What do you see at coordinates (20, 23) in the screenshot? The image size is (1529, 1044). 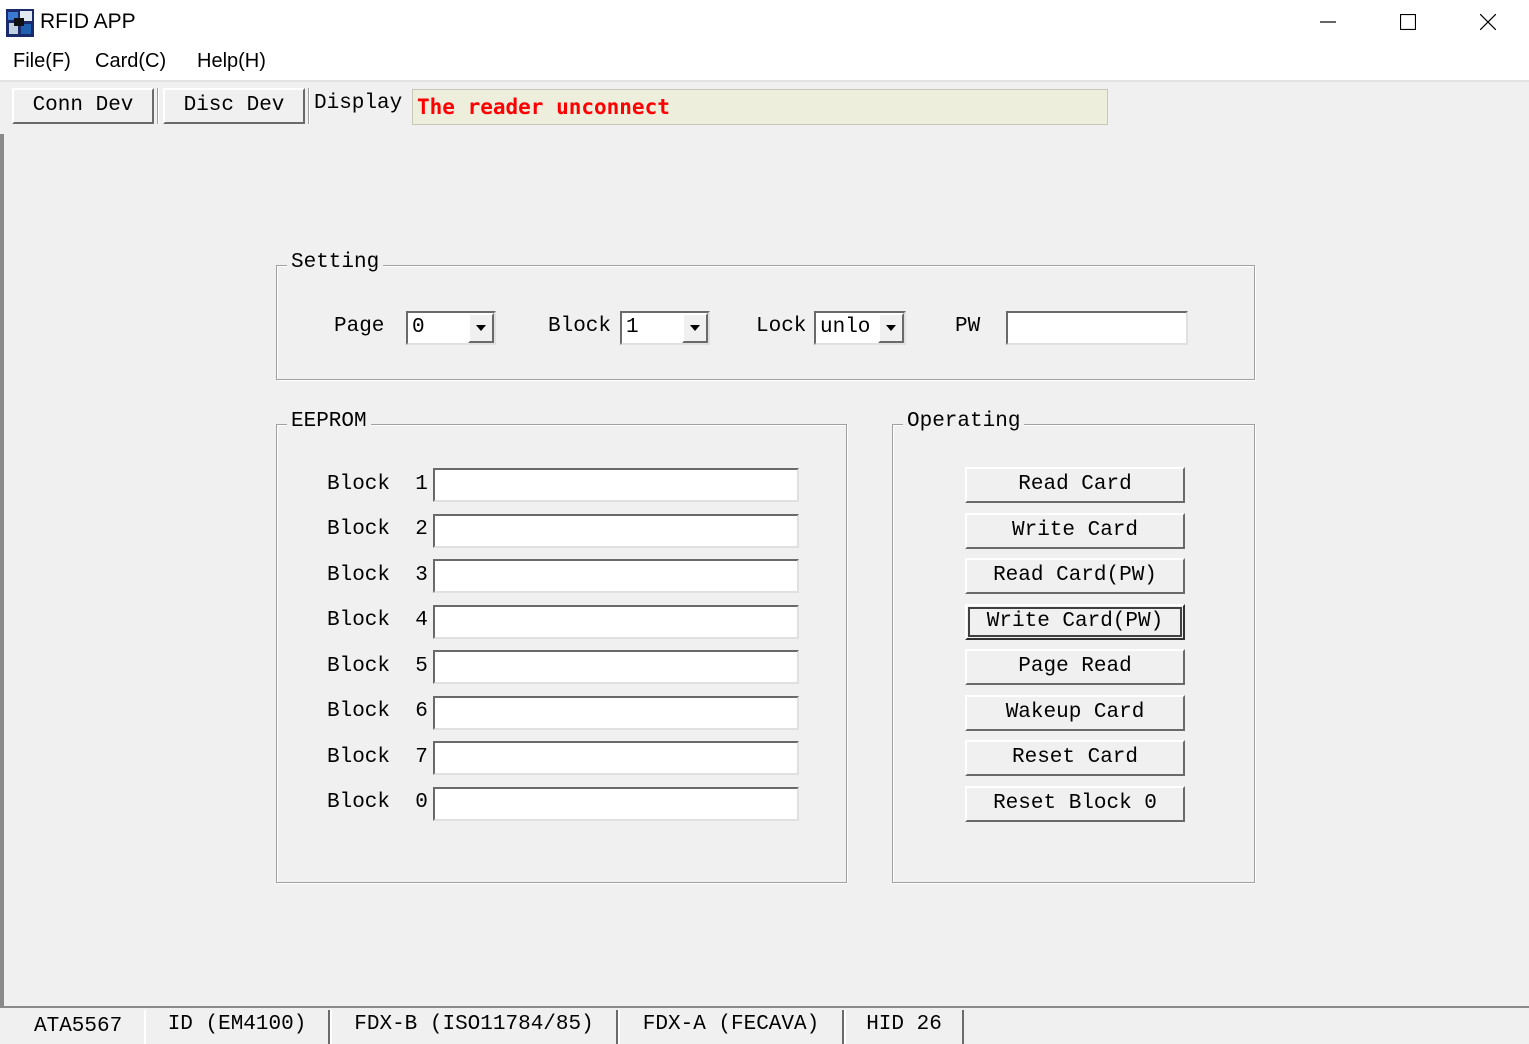 I see `rfid-app-icon` at bounding box center [20, 23].